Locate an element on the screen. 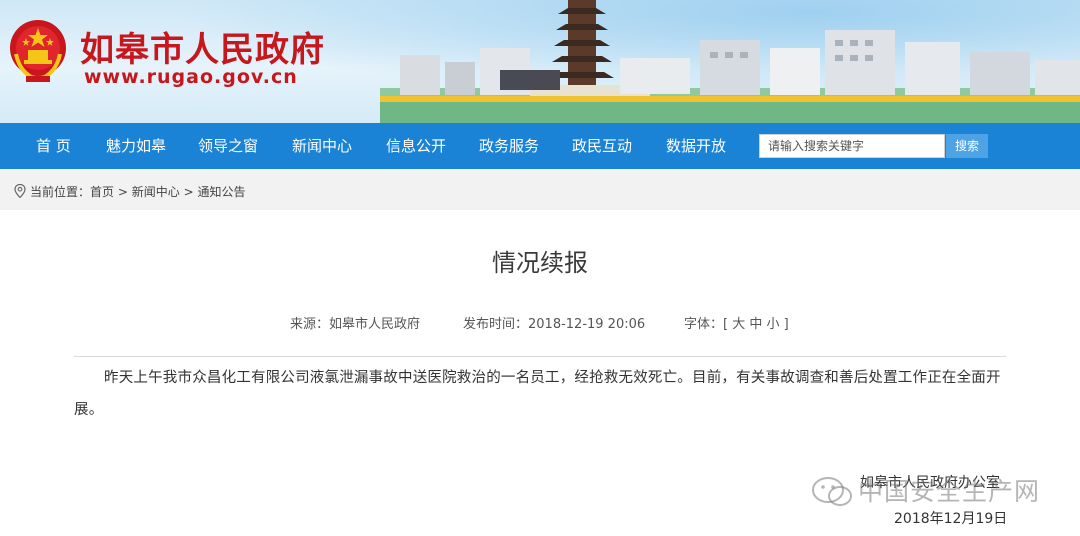  nav-item-government-services: 政务服务 is located at coordinates (509, 146).